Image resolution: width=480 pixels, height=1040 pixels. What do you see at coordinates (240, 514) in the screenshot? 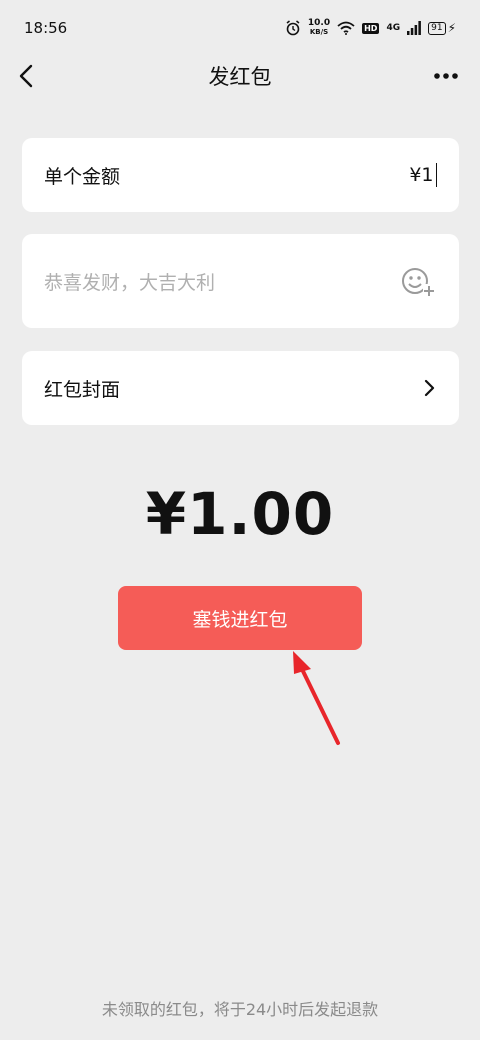
I see `total-amount: ¥1.00` at bounding box center [240, 514].